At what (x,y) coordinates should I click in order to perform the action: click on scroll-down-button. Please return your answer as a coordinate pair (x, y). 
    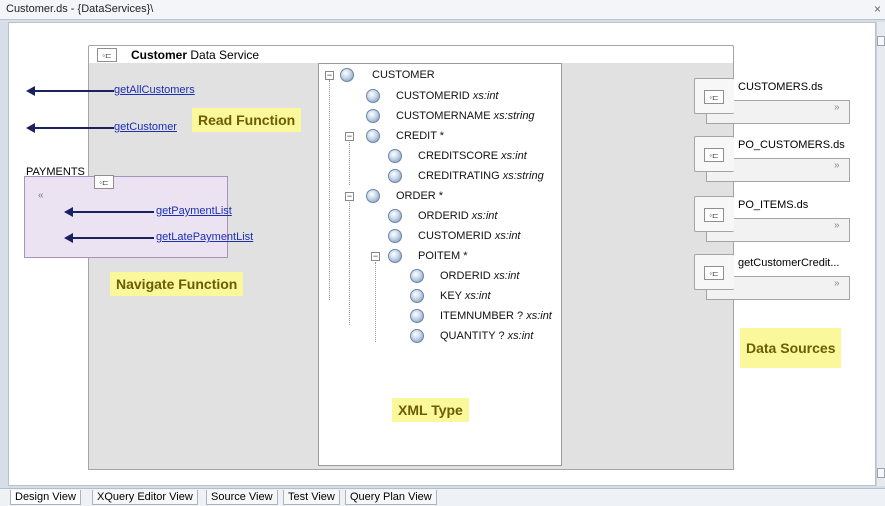
    Looking at the image, I should click on (881, 473).